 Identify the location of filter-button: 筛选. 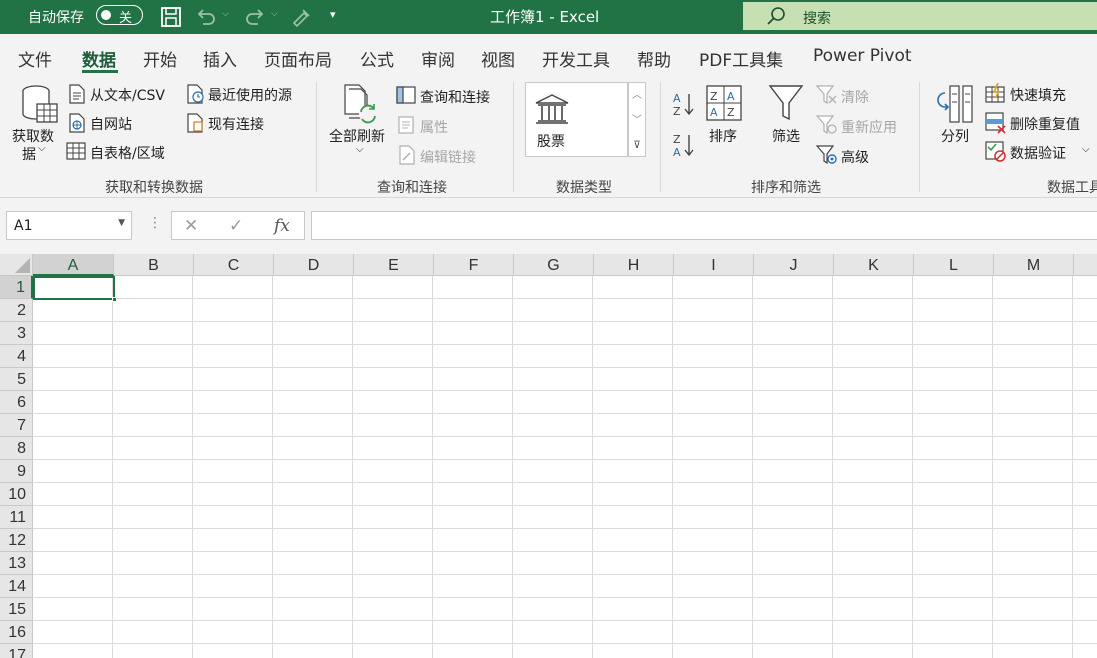
(786, 136).